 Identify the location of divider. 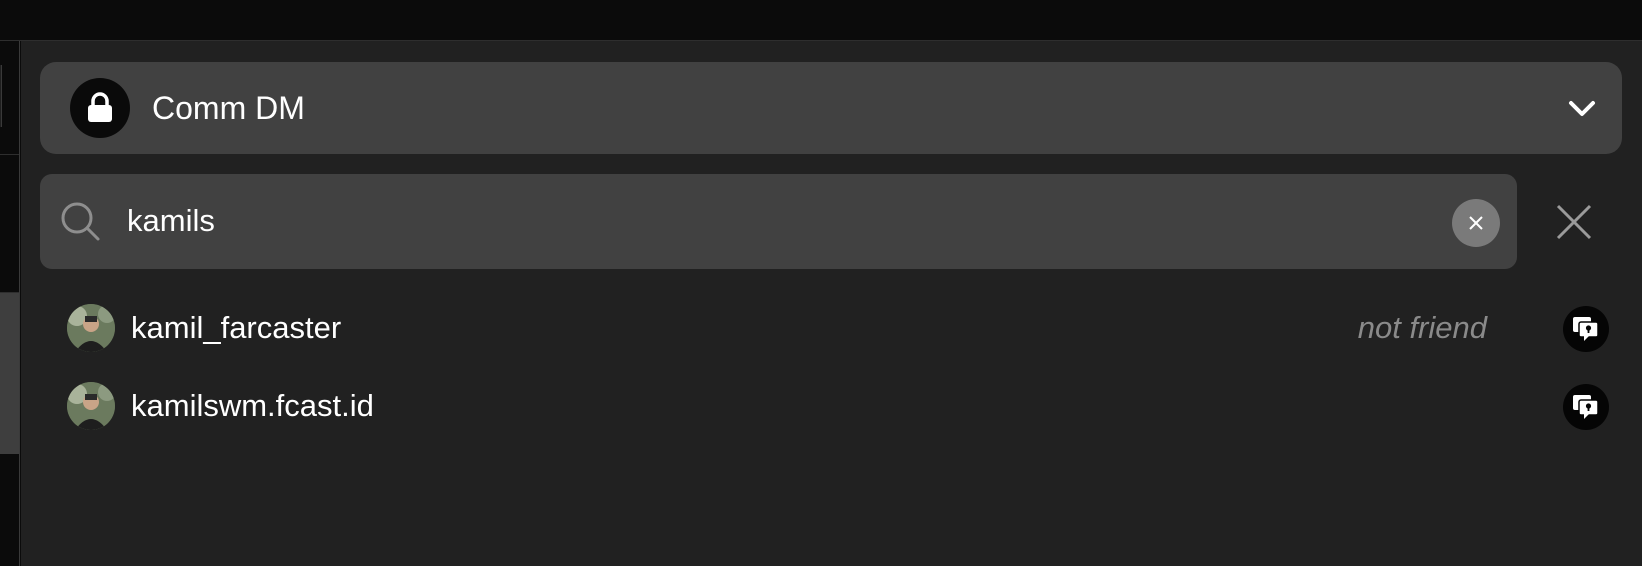
(9, 154).